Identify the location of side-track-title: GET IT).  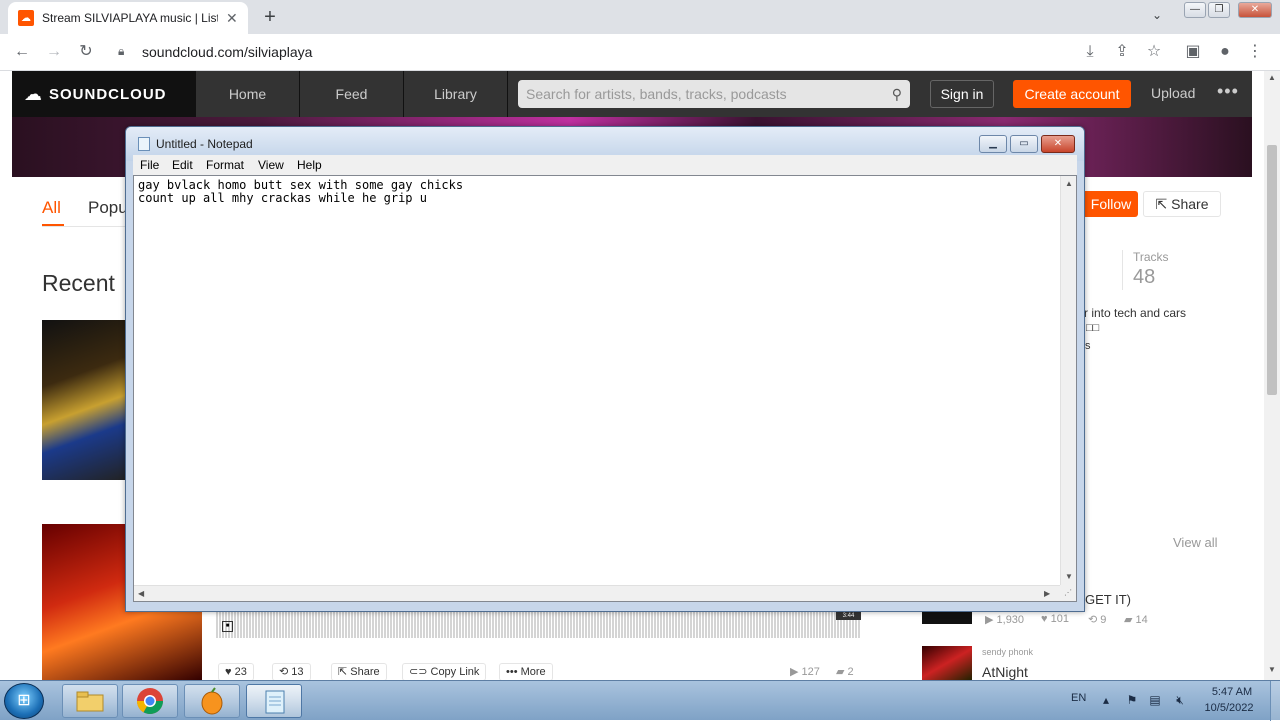
(1108, 599).